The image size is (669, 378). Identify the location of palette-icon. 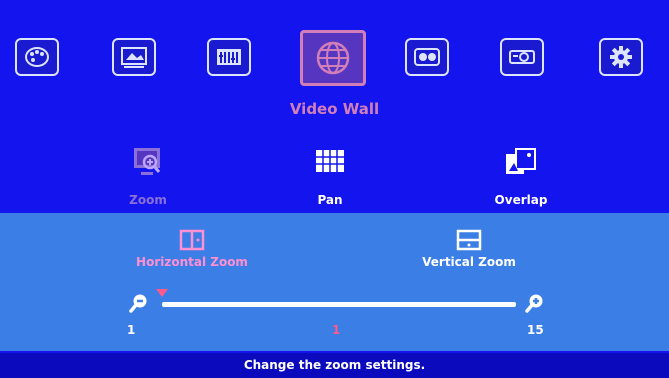
(37, 57).